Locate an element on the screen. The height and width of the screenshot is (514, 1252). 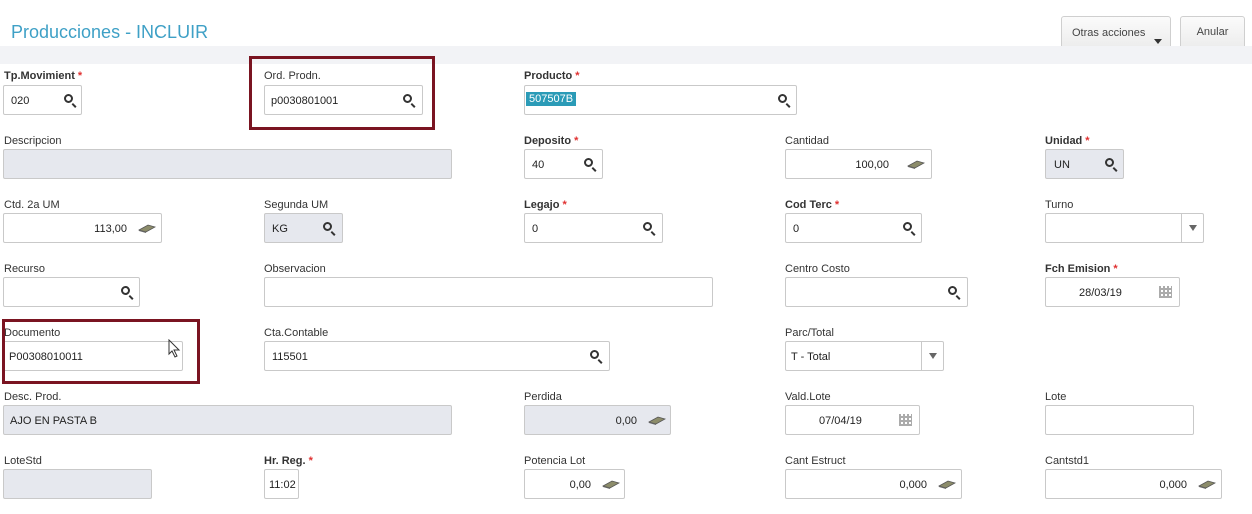
descripcion-field is located at coordinates (227, 164).